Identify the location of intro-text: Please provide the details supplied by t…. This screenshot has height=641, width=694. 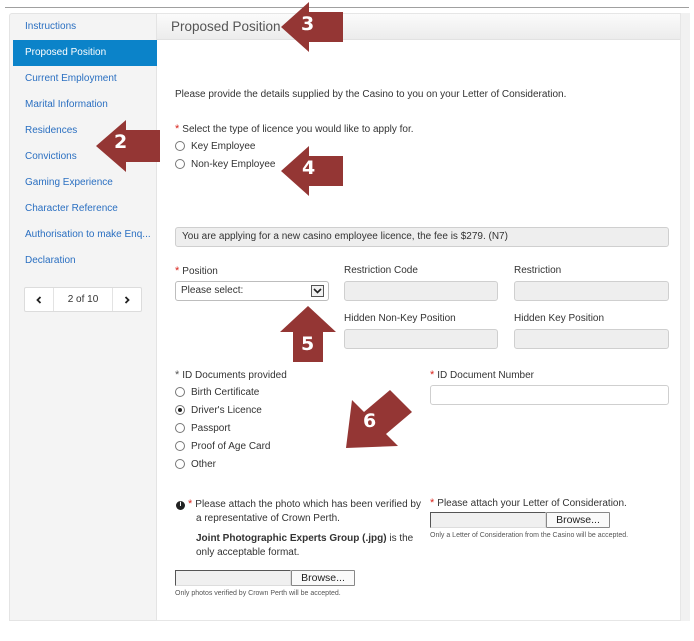
(371, 94).